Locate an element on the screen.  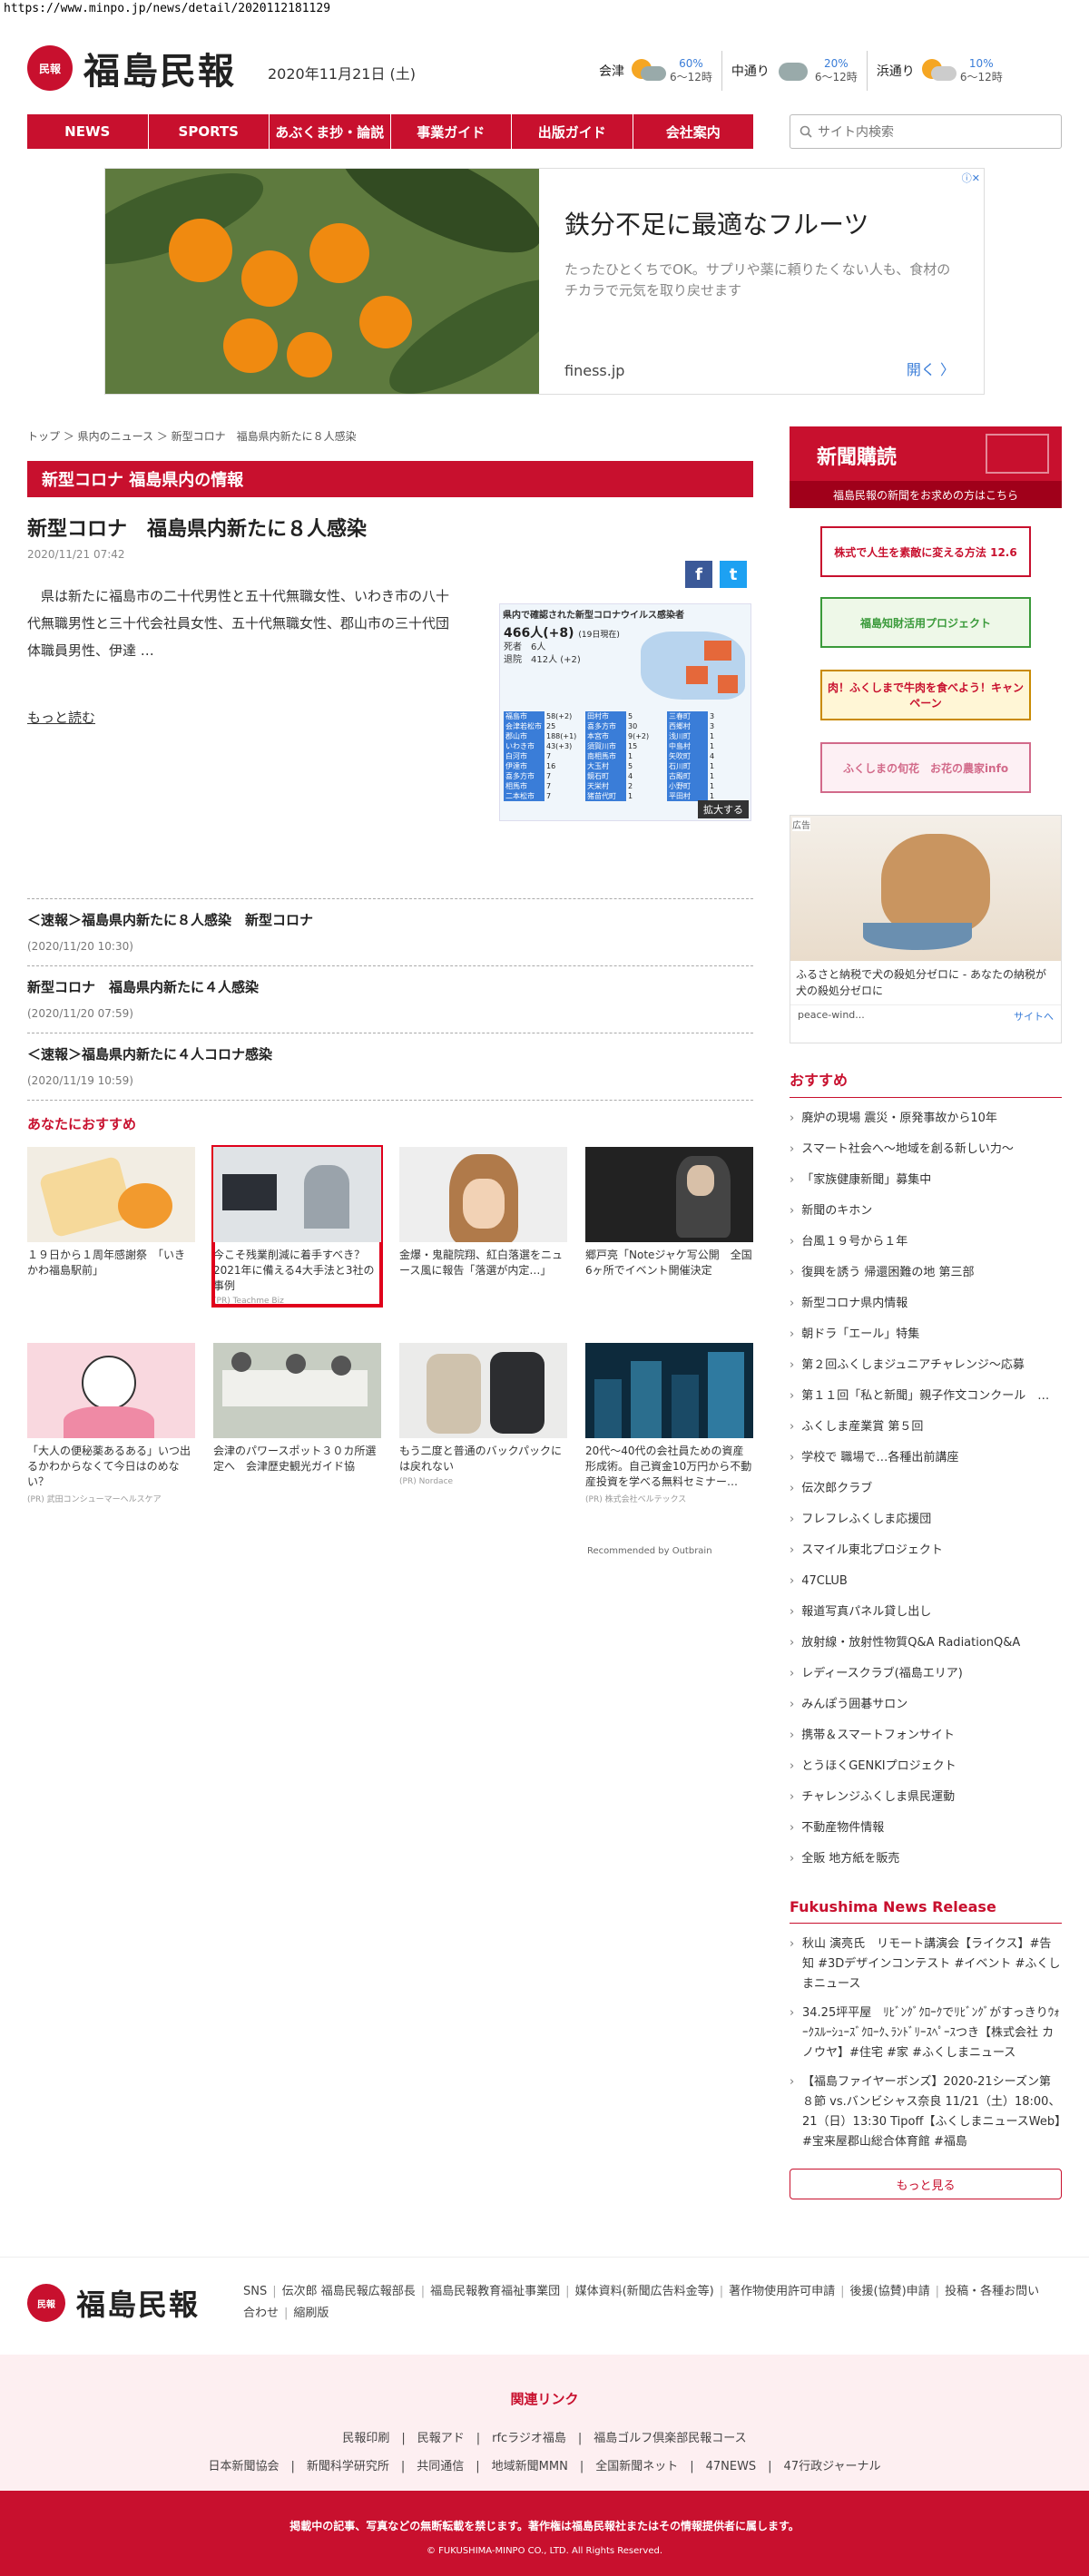
banner-ip-project: 福島知財活用プロジェクト is located at coordinates (925, 622).